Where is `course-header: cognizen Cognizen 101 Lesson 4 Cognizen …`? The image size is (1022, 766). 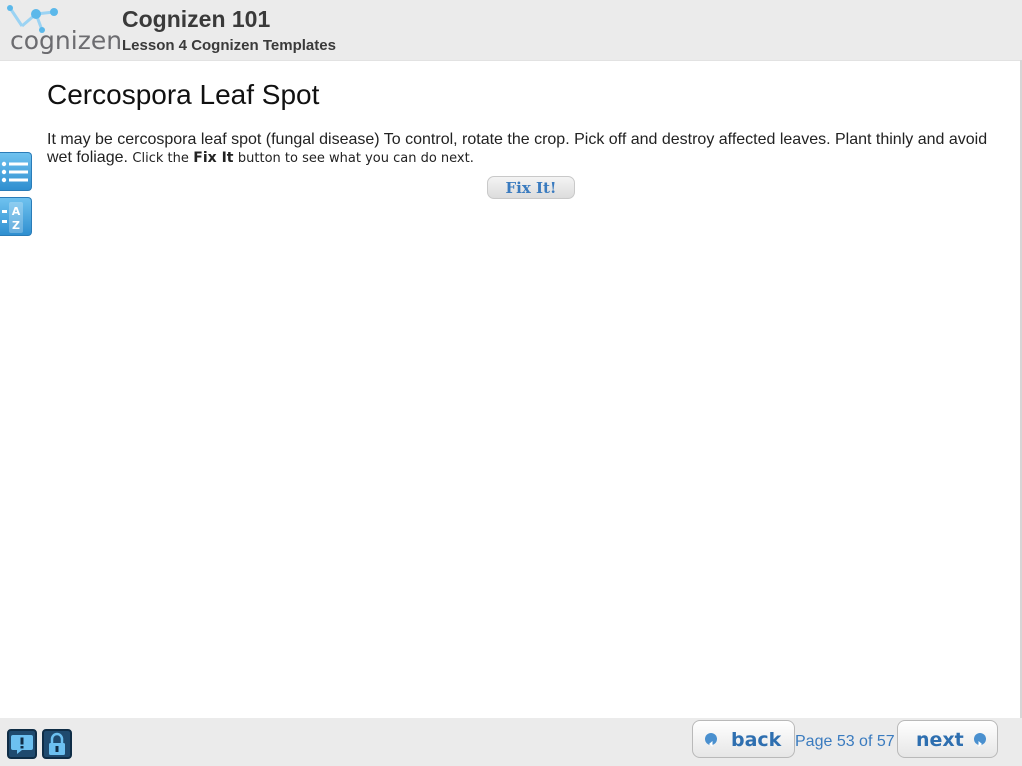 course-header: cognizen Cognizen 101 Lesson 4 Cognizen … is located at coordinates (511, 30).